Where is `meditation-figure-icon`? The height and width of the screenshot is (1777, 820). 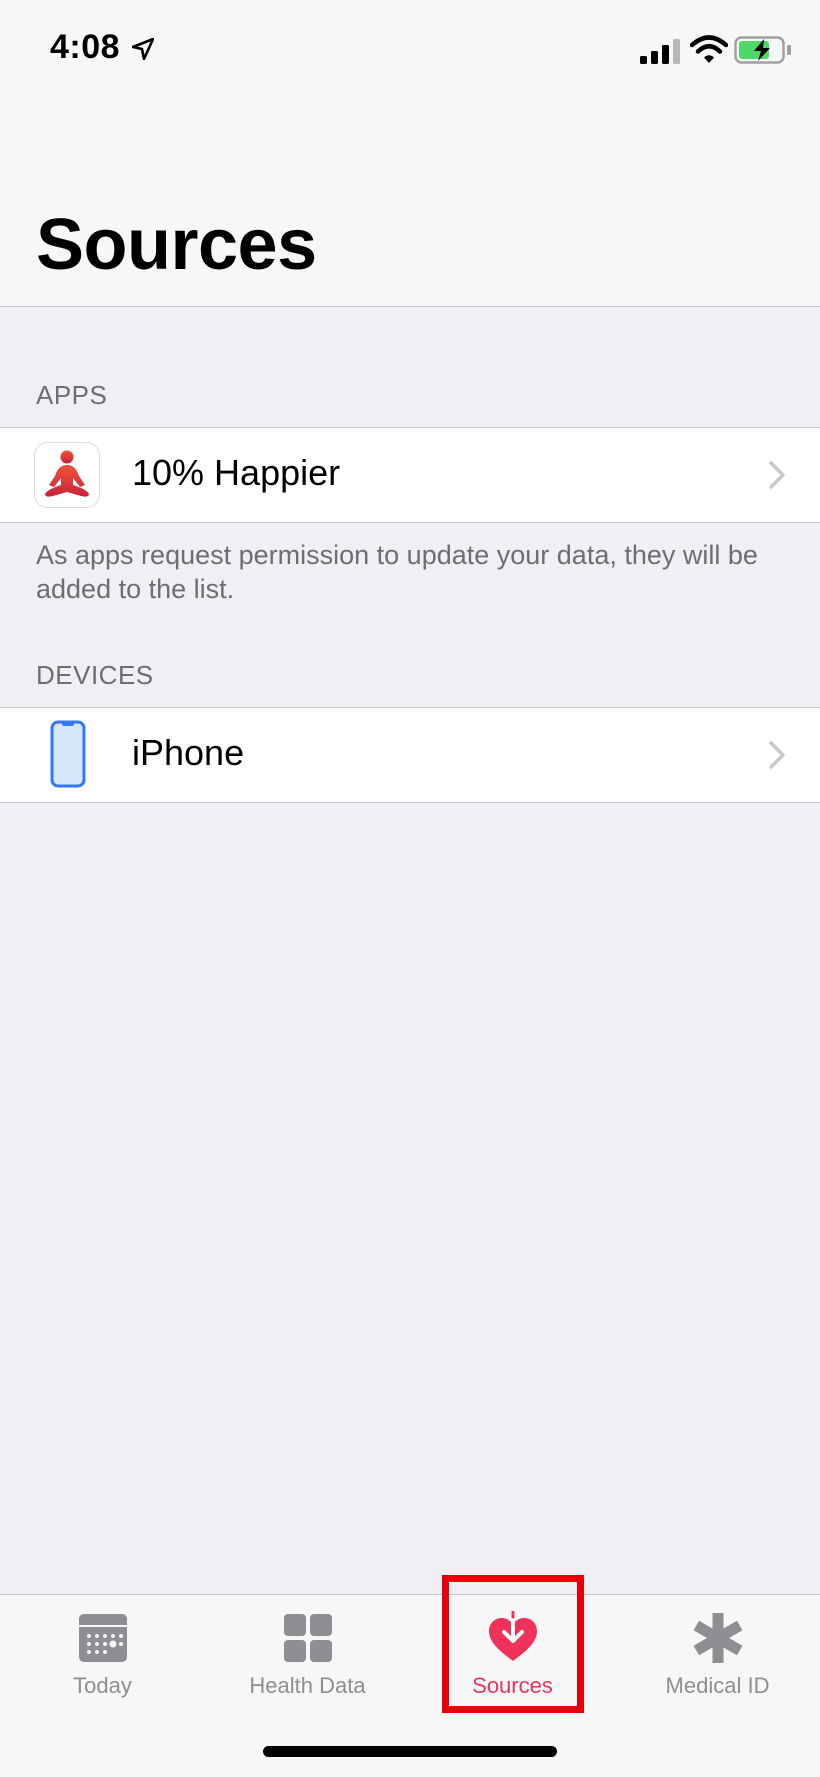
meditation-figure-icon is located at coordinates (67, 473).